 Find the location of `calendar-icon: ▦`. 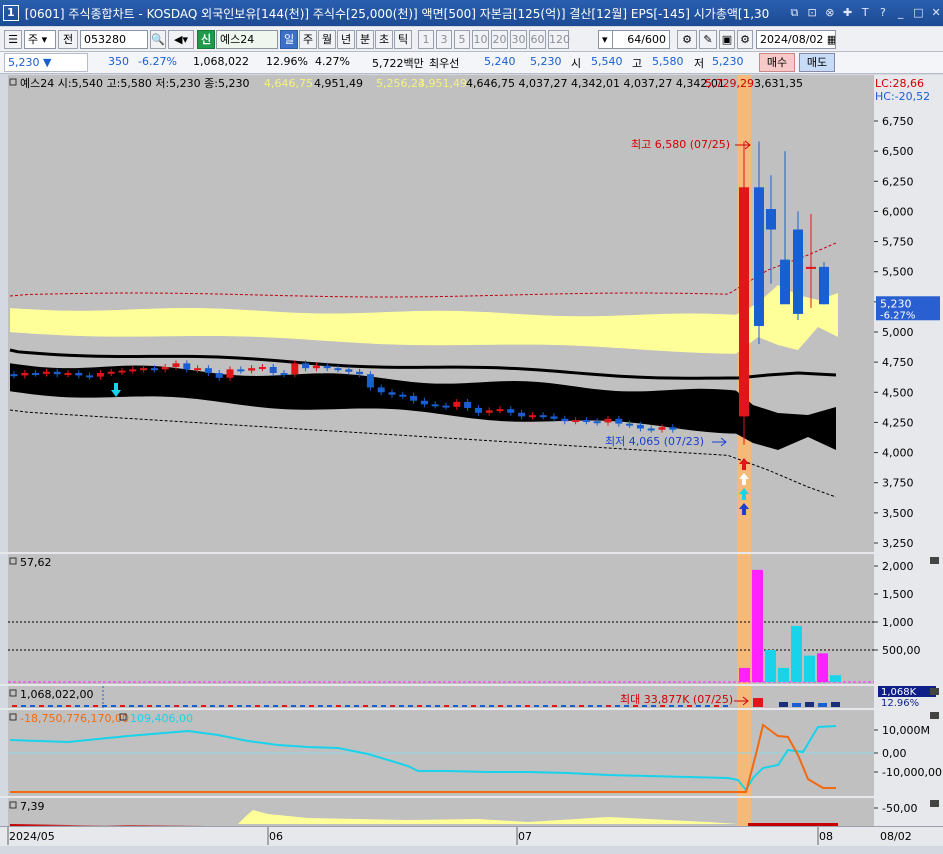

calendar-icon: ▦ is located at coordinates (831, 39).